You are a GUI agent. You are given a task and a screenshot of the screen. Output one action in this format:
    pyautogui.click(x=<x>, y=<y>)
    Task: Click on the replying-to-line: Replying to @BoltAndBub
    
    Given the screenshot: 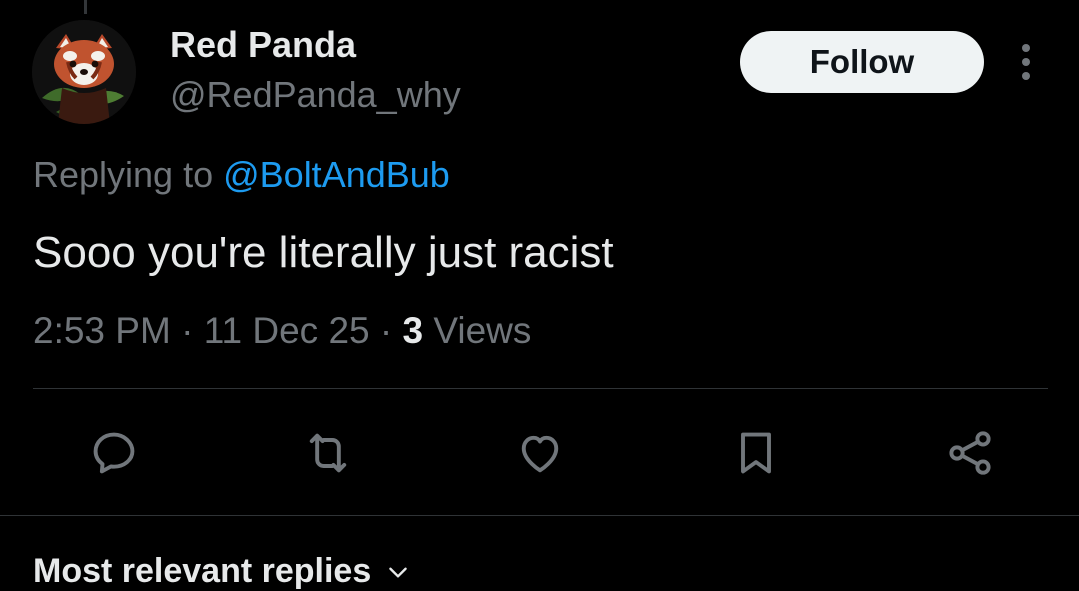 What is the action you would take?
    pyautogui.click(x=241, y=175)
    